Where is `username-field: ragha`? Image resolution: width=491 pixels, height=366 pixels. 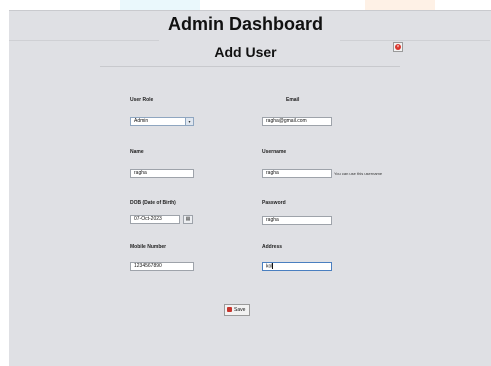 username-field: ragha is located at coordinates (297, 173).